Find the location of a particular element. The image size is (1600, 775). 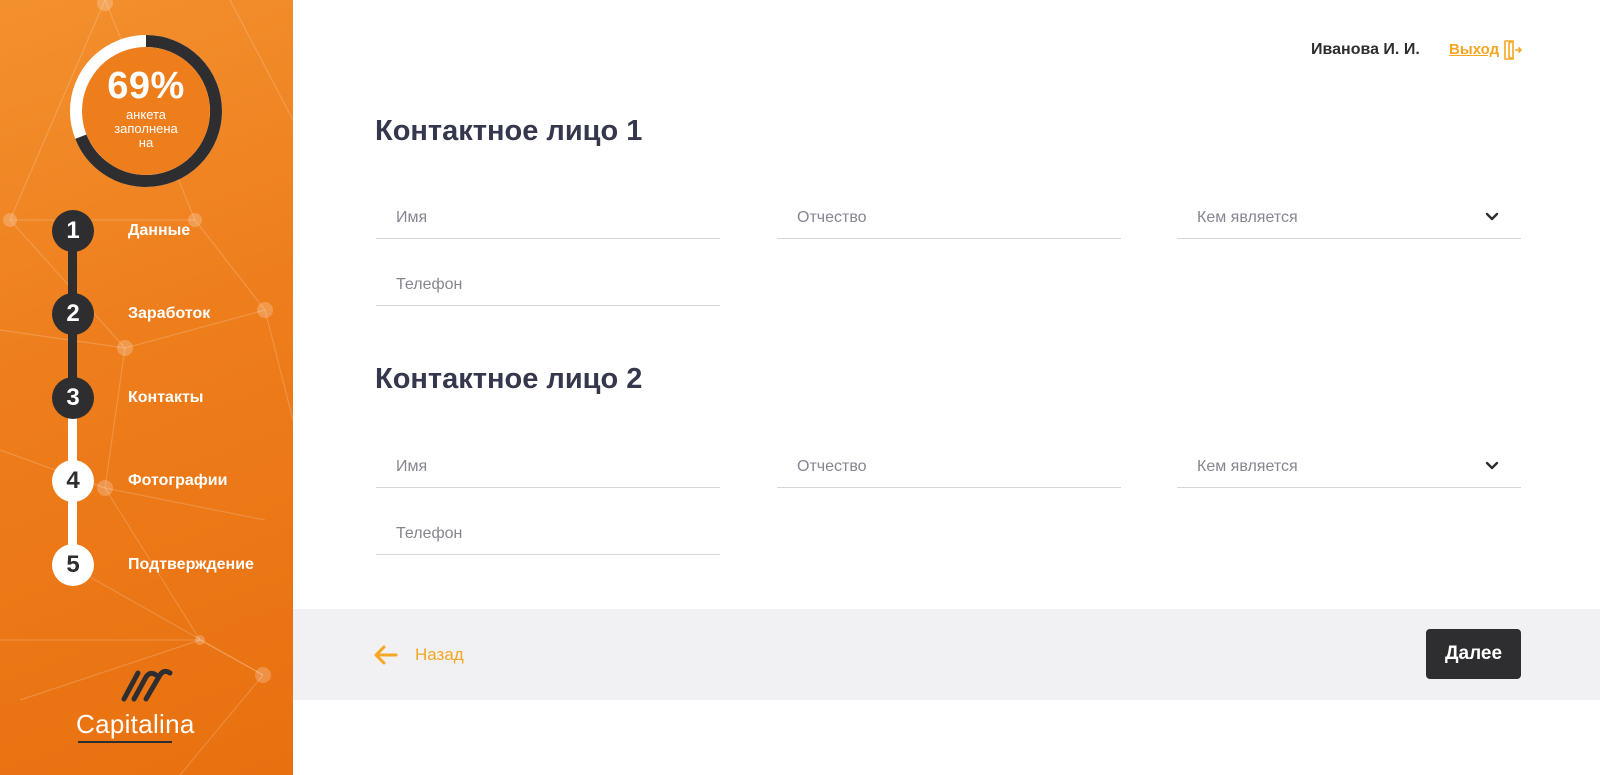

contact1-name-input is located at coordinates (548, 217).